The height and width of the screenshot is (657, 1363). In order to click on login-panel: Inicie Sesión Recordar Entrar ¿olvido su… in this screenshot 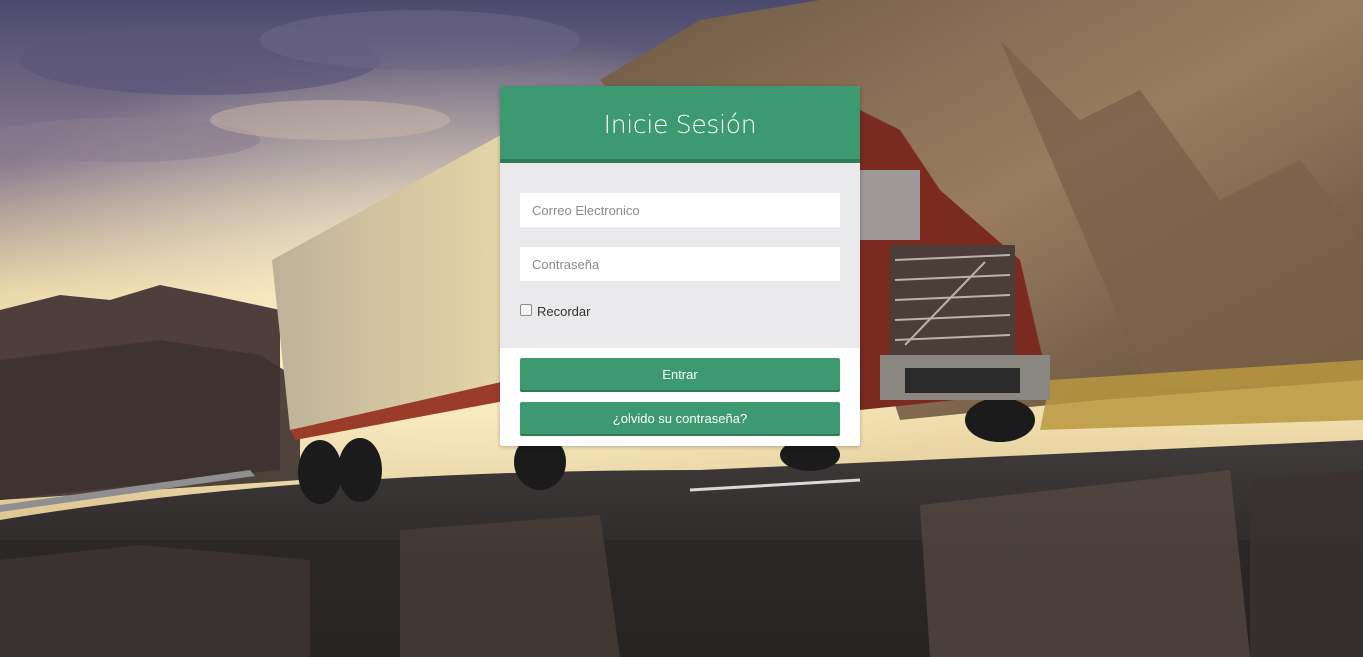, I will do `click(680, 266)`.